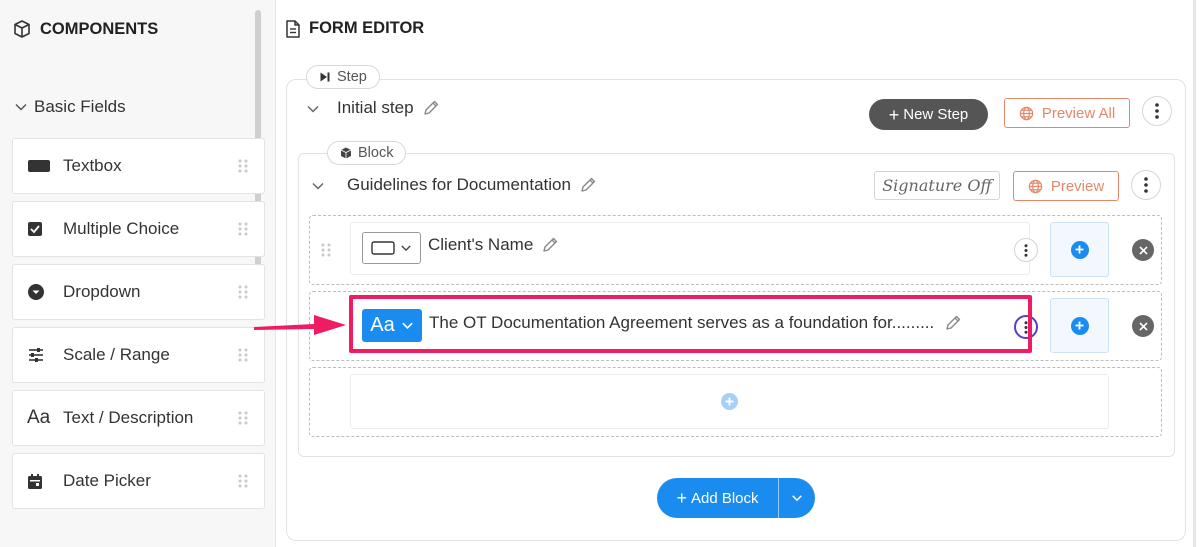 Image resolution: width=1201 pixels, height=547 pixels. What do you see at coordinates (40, 292) in the screenshot?
I see `dropdown-icon` at bounding box center [40, 292].